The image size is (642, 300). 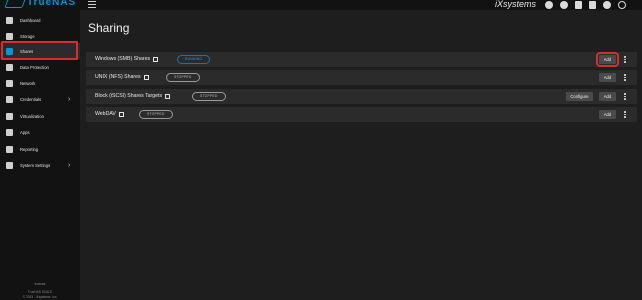 What do you see at coordinates (9, 116) in the screenshot?
I see `monitor-icon` at bounding box center [9, 116].